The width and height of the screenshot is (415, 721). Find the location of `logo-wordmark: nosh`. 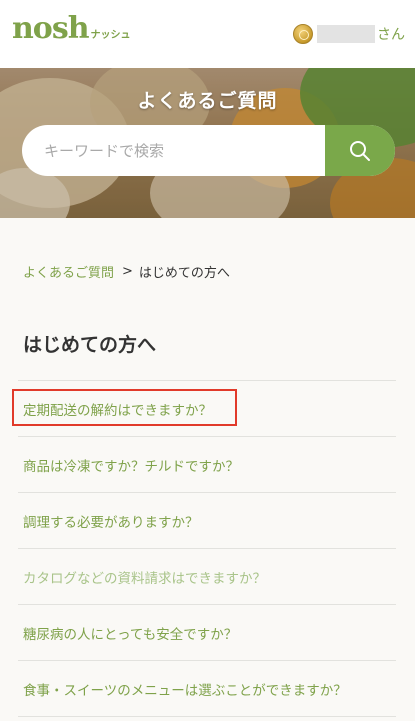

logo-wordmark: nosh is located at coordinates (51, 28).